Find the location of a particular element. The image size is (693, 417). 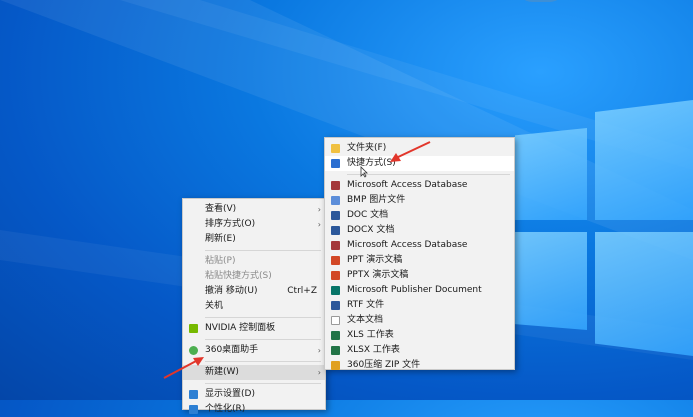

submenu-item-text-document: 文本文档 is located at coordinates (419, 320).